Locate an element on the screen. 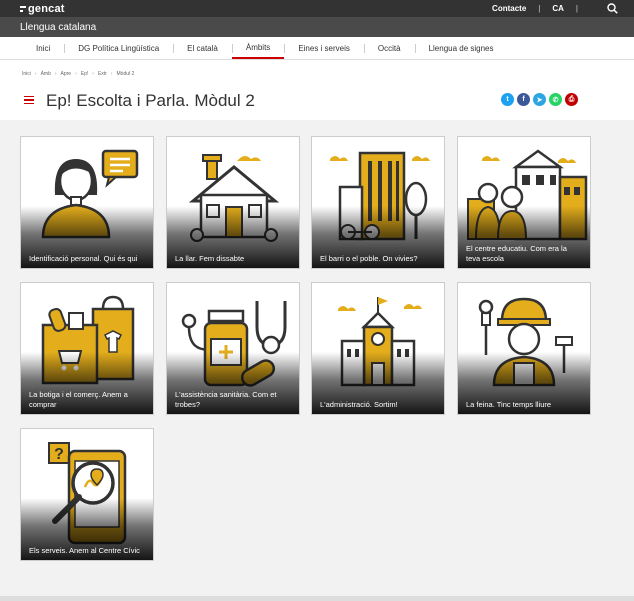 This screenshot has height=601, width=634. topic-card: Identificació personal. Qui és qui is located at coordinates (87, 202).